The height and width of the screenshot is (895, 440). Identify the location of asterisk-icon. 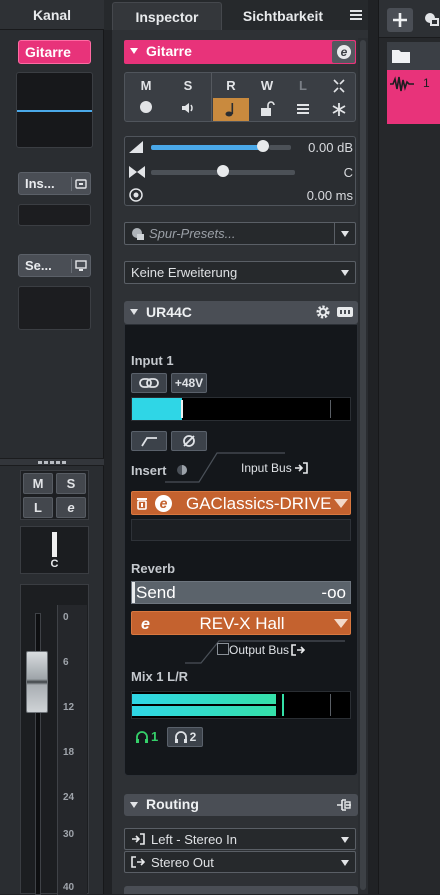
(339, 109).